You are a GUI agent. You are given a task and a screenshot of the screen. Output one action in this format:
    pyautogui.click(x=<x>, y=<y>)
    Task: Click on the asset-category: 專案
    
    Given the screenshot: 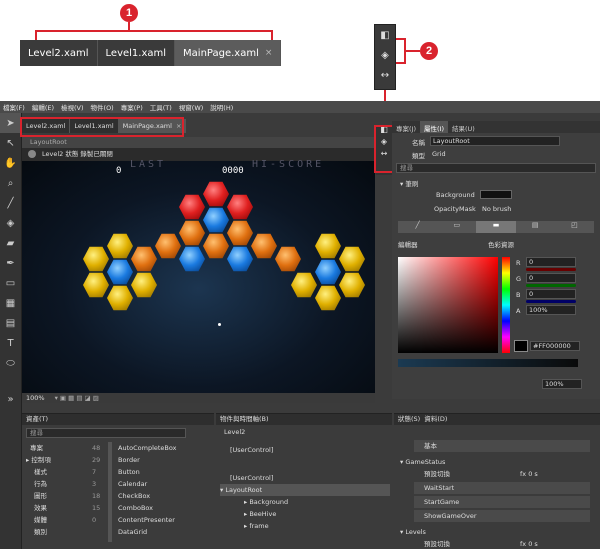 What is the action you would take?
    pyautogui.click(x=36, y=448)
    